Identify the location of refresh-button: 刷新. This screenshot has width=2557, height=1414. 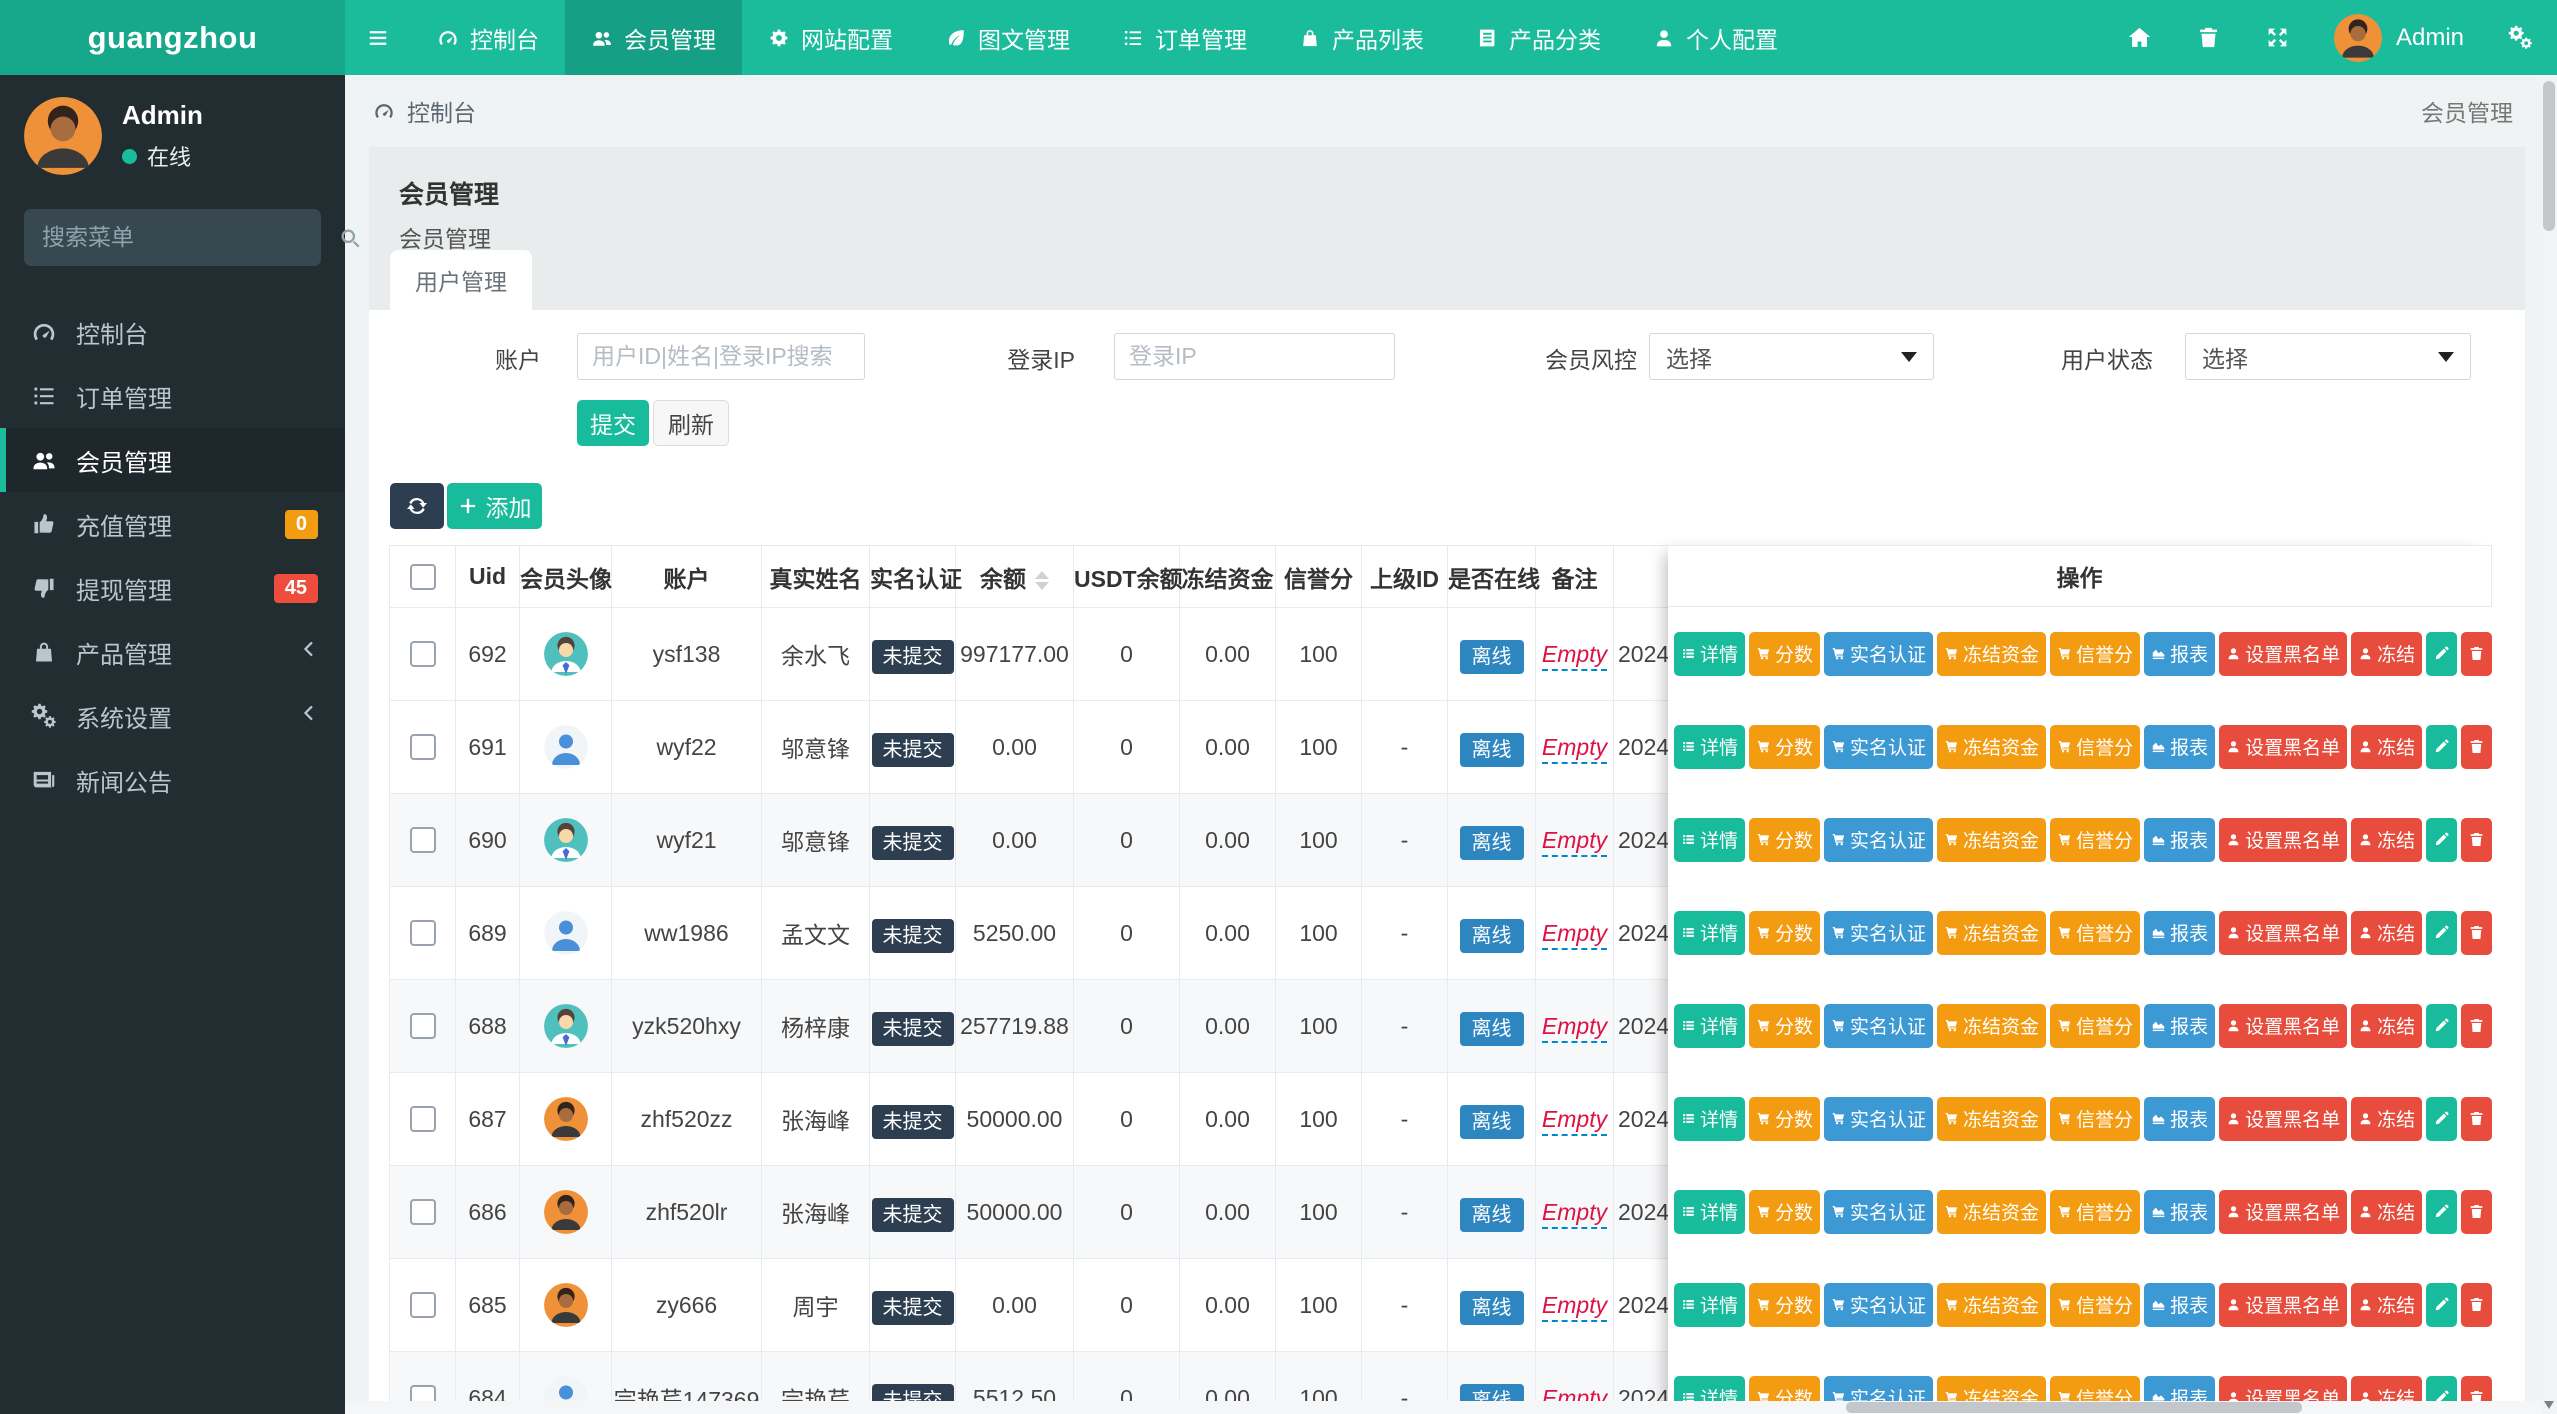
(691, 423).